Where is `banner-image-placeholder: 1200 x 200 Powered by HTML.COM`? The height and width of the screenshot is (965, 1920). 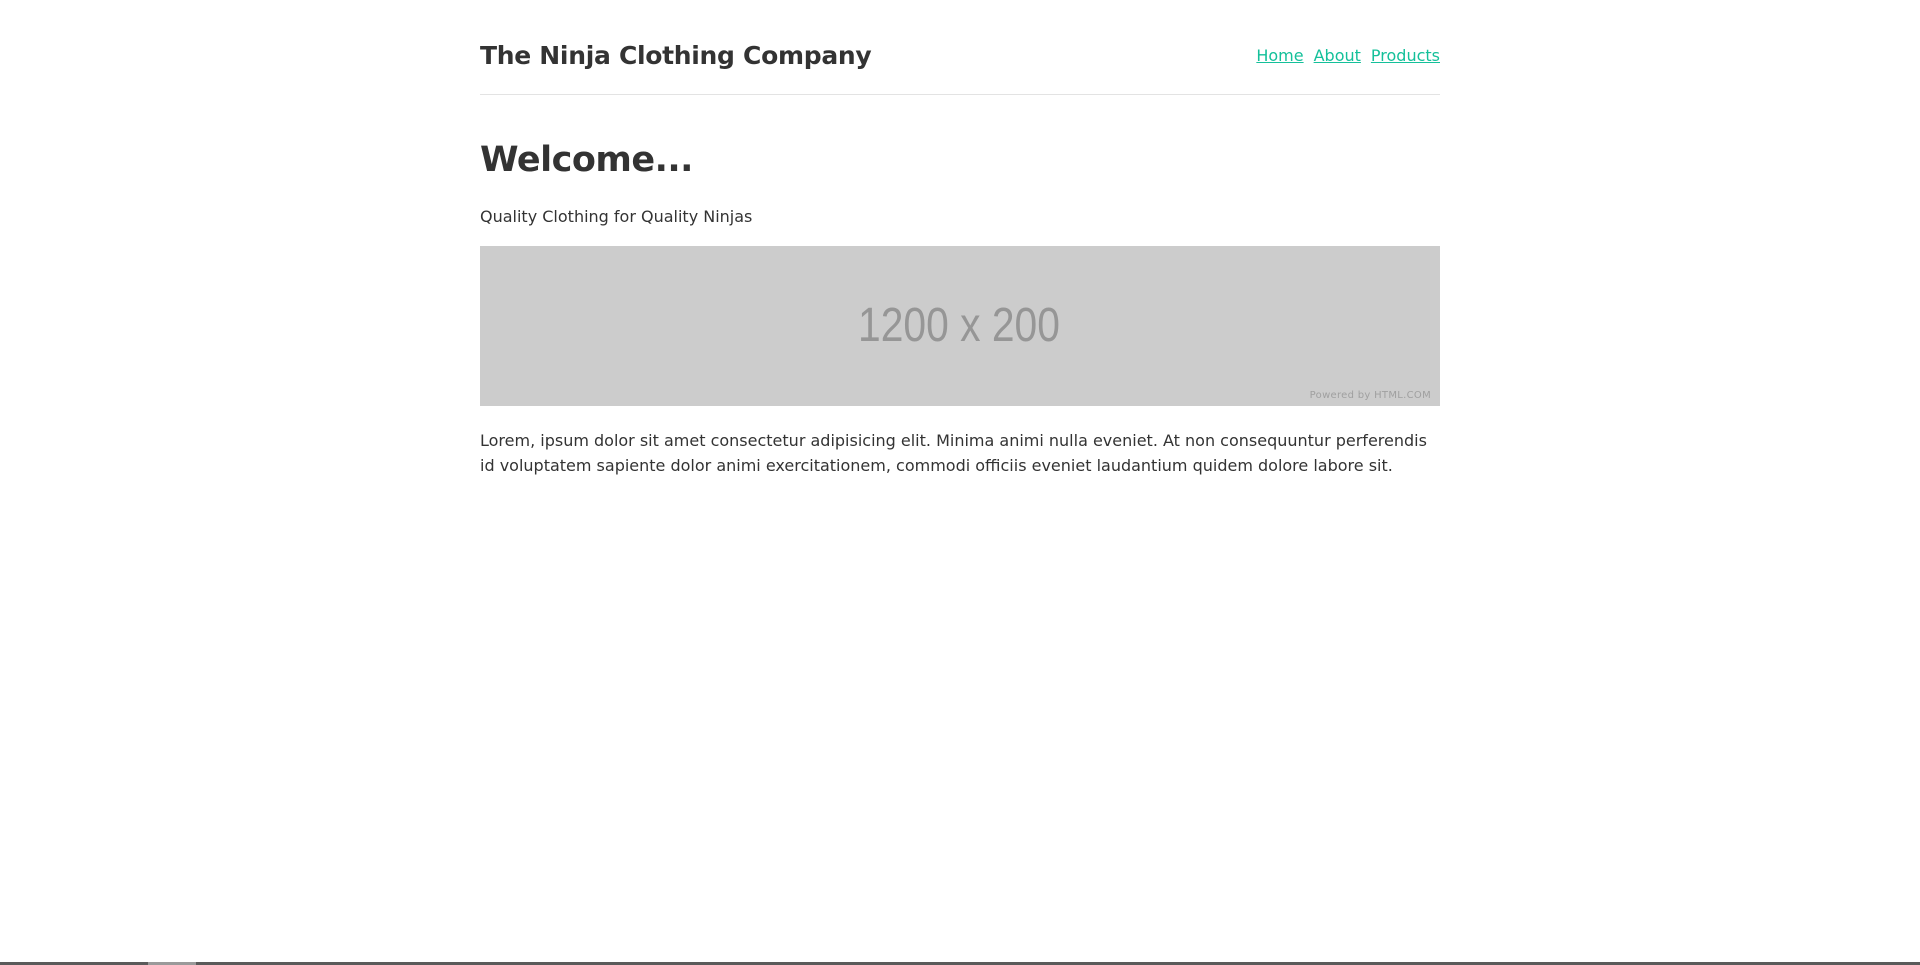
banner-image-placeholder: 1200 x 200 Powered by HTML.COM is located at coordinates (960, 326).